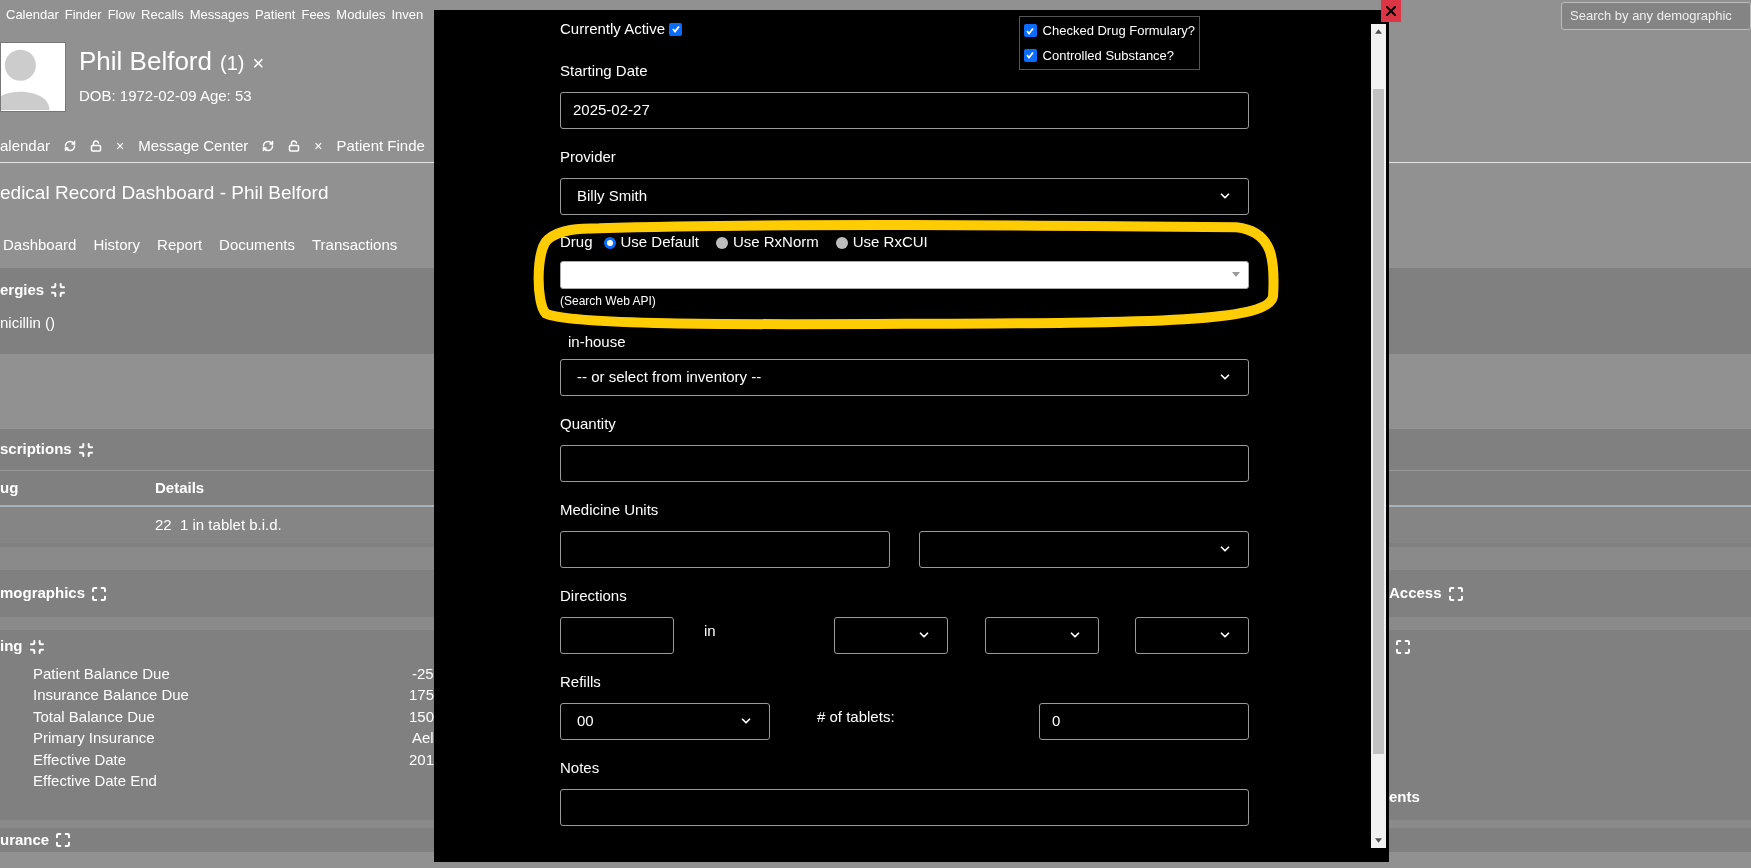 This screenshot has width=1751, height=868. Describe the element at coordinates (576, 242) in the screenshot. I see `drug-label: Drug` at that location.